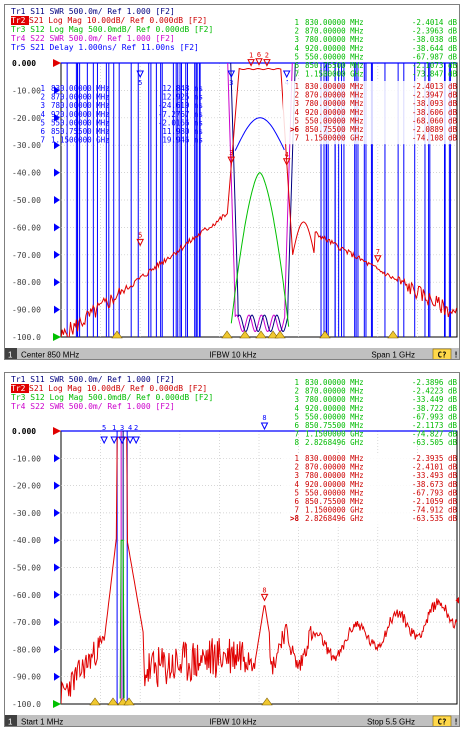 The width and height of the screenshot is (464, 731). I want to click on stop-frequency: Stop 5.5 GHz, so click(391, 722).